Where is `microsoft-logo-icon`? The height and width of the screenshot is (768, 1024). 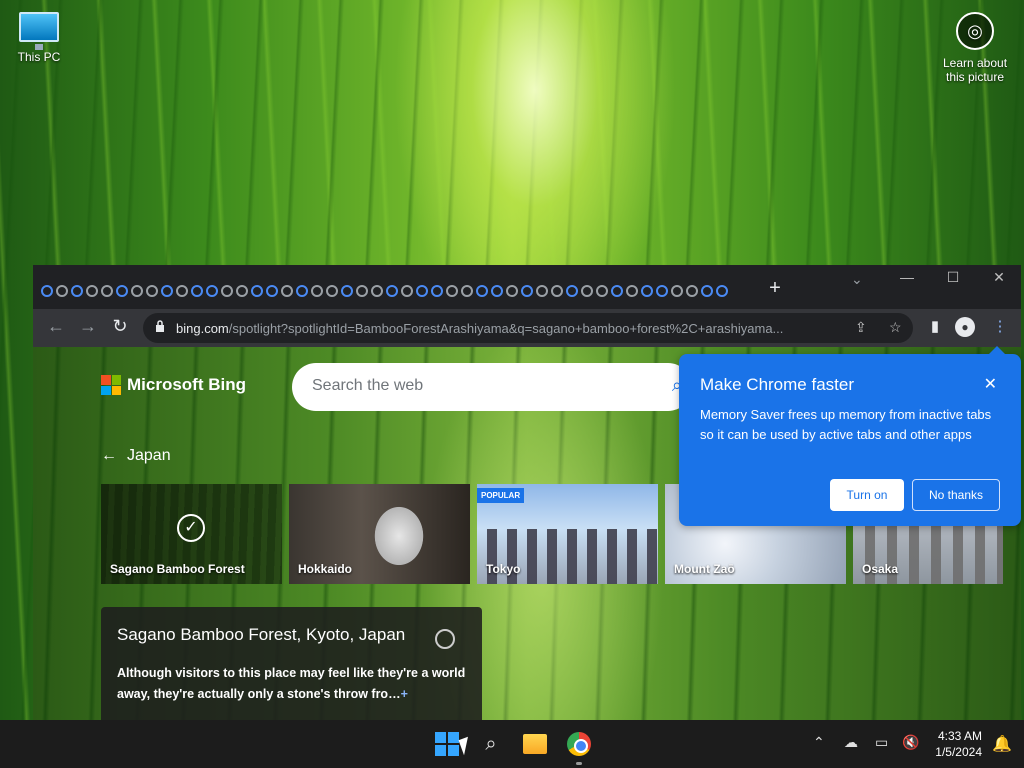
microsoft-logo-icon is located at coordinates (111, 385).